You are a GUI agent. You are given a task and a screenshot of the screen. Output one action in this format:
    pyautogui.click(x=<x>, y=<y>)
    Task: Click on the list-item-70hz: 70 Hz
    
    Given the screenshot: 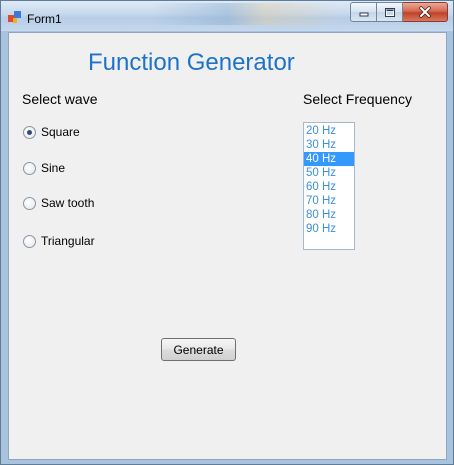 What is the action you would take?
    pyautogui.click(x=329, y=201)
    